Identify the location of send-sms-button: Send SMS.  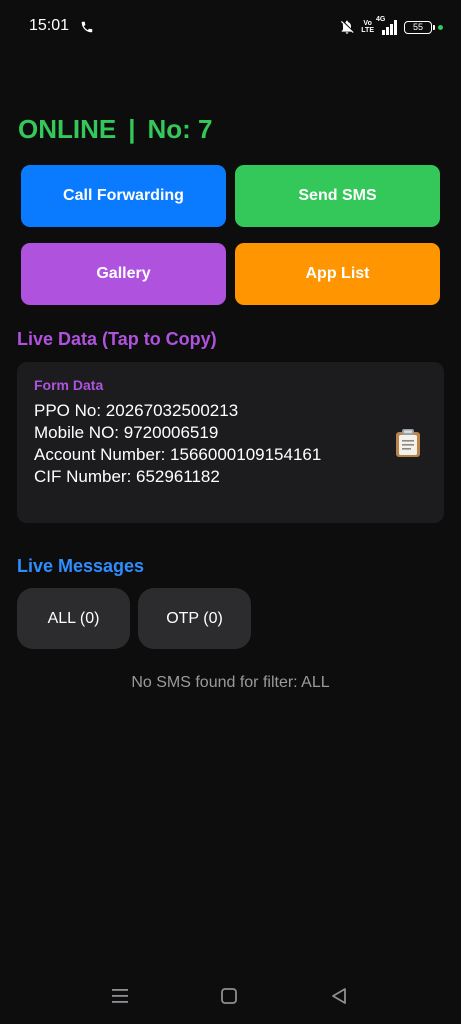
(337, 196).